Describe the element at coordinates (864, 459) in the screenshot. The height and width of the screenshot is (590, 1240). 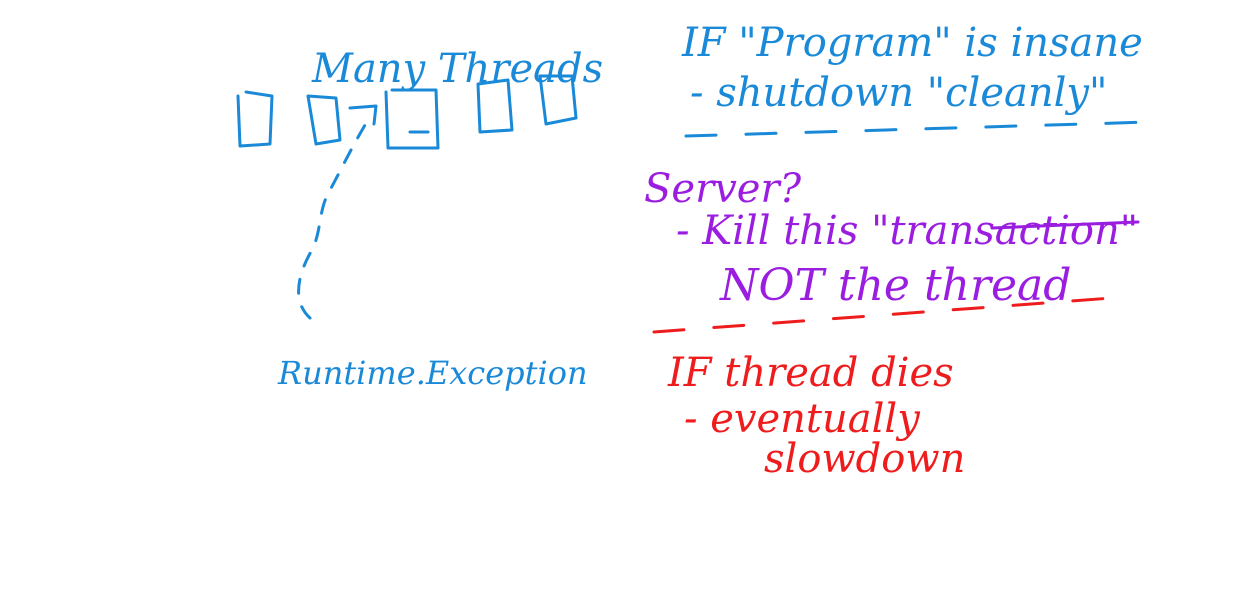
I see `note3-line3: slowdown` at that location.